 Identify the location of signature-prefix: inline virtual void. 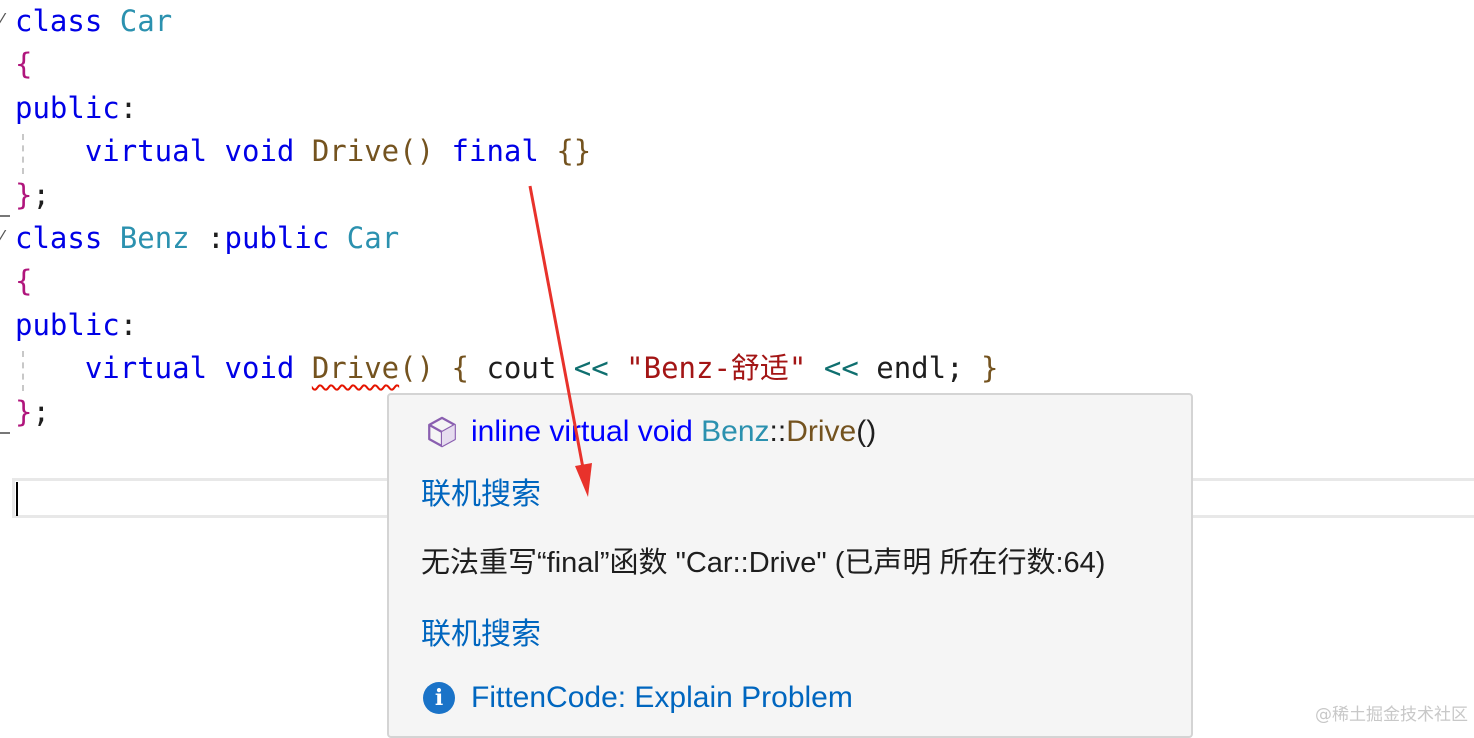
(586, 431).